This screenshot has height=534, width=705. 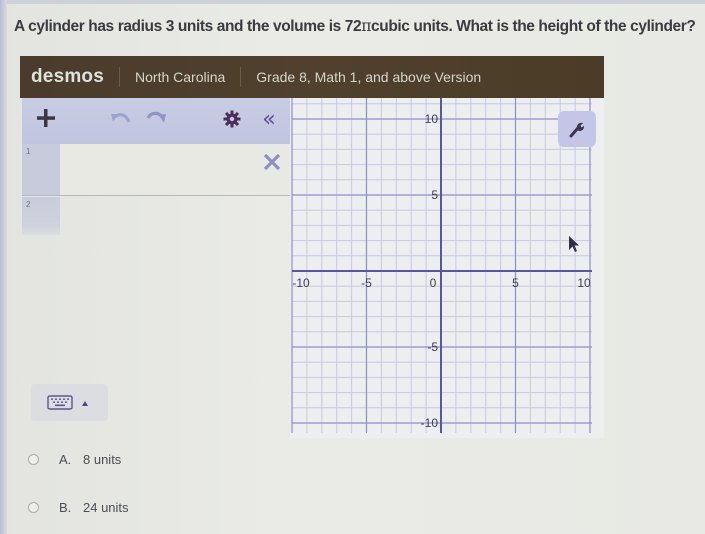 I want to click on undo-icon, so click(x=121, y=118).